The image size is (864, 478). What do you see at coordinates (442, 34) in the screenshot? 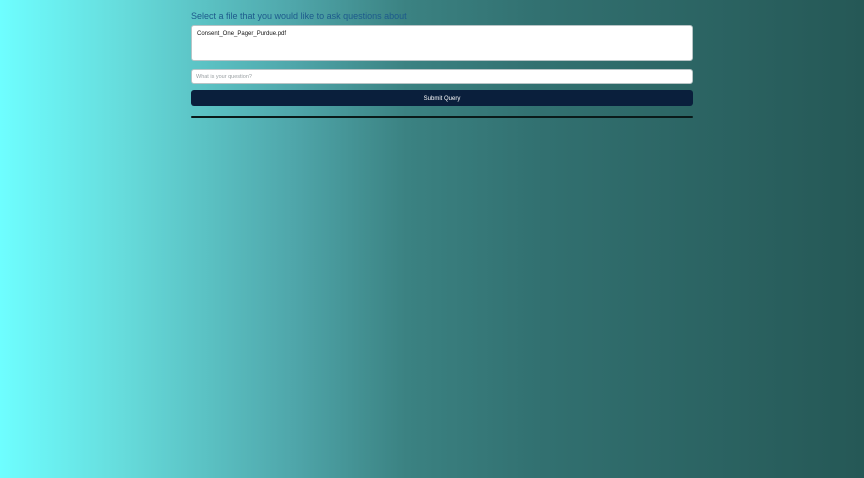
I see `file-option: Consent_One_Pager_Purdue.pdf` at bounding box center [442, 34].